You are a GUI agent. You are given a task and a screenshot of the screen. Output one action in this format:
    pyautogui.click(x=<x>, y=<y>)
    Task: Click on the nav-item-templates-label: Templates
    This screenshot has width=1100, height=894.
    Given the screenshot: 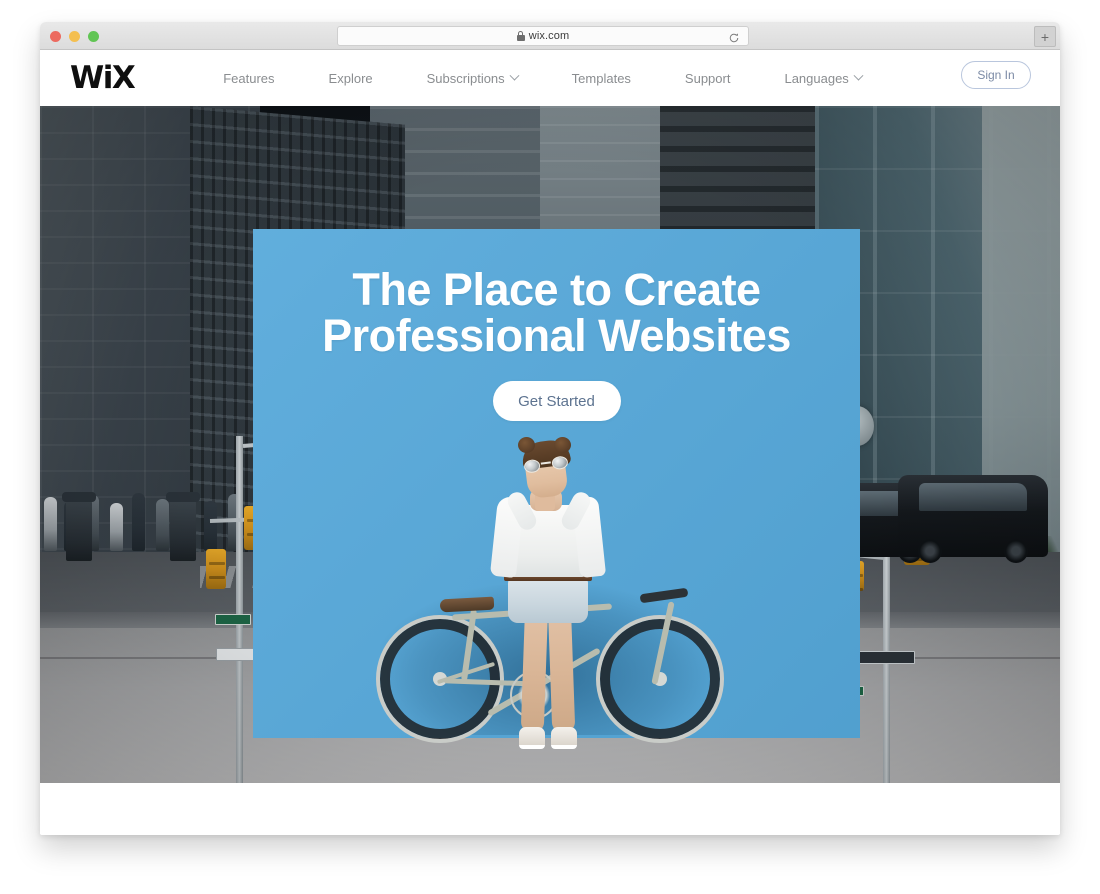 What is the action you would take?
    pyautogui.click(x=601, y=78)
    